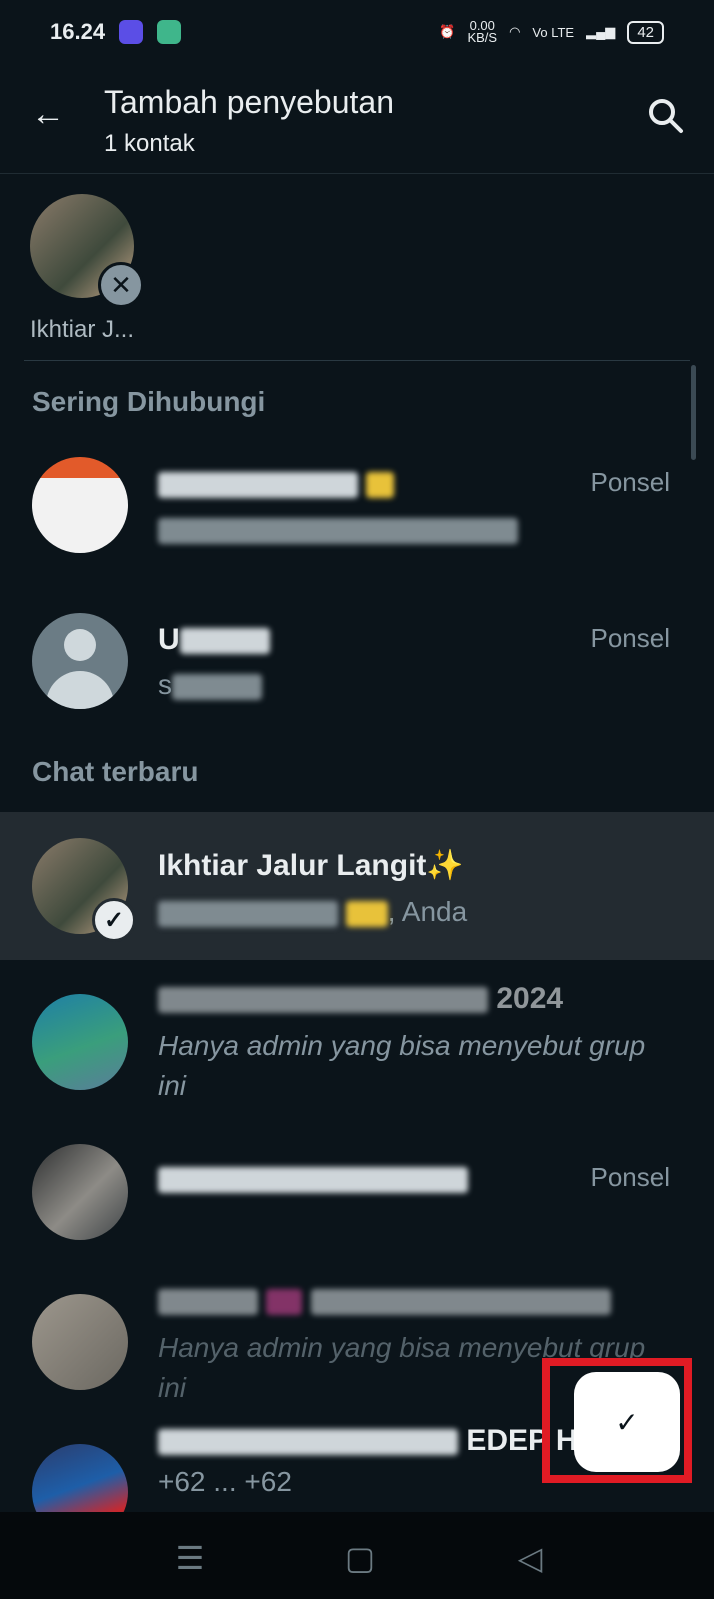  I want to click on page-title: Tambah penyebutan, so click(249, 102).